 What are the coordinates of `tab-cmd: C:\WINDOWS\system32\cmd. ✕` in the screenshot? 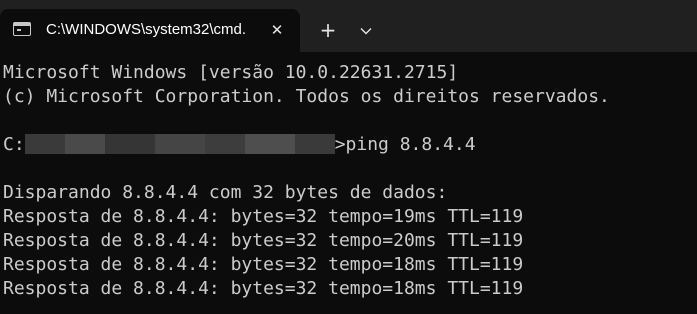 It's located at (150, 30).